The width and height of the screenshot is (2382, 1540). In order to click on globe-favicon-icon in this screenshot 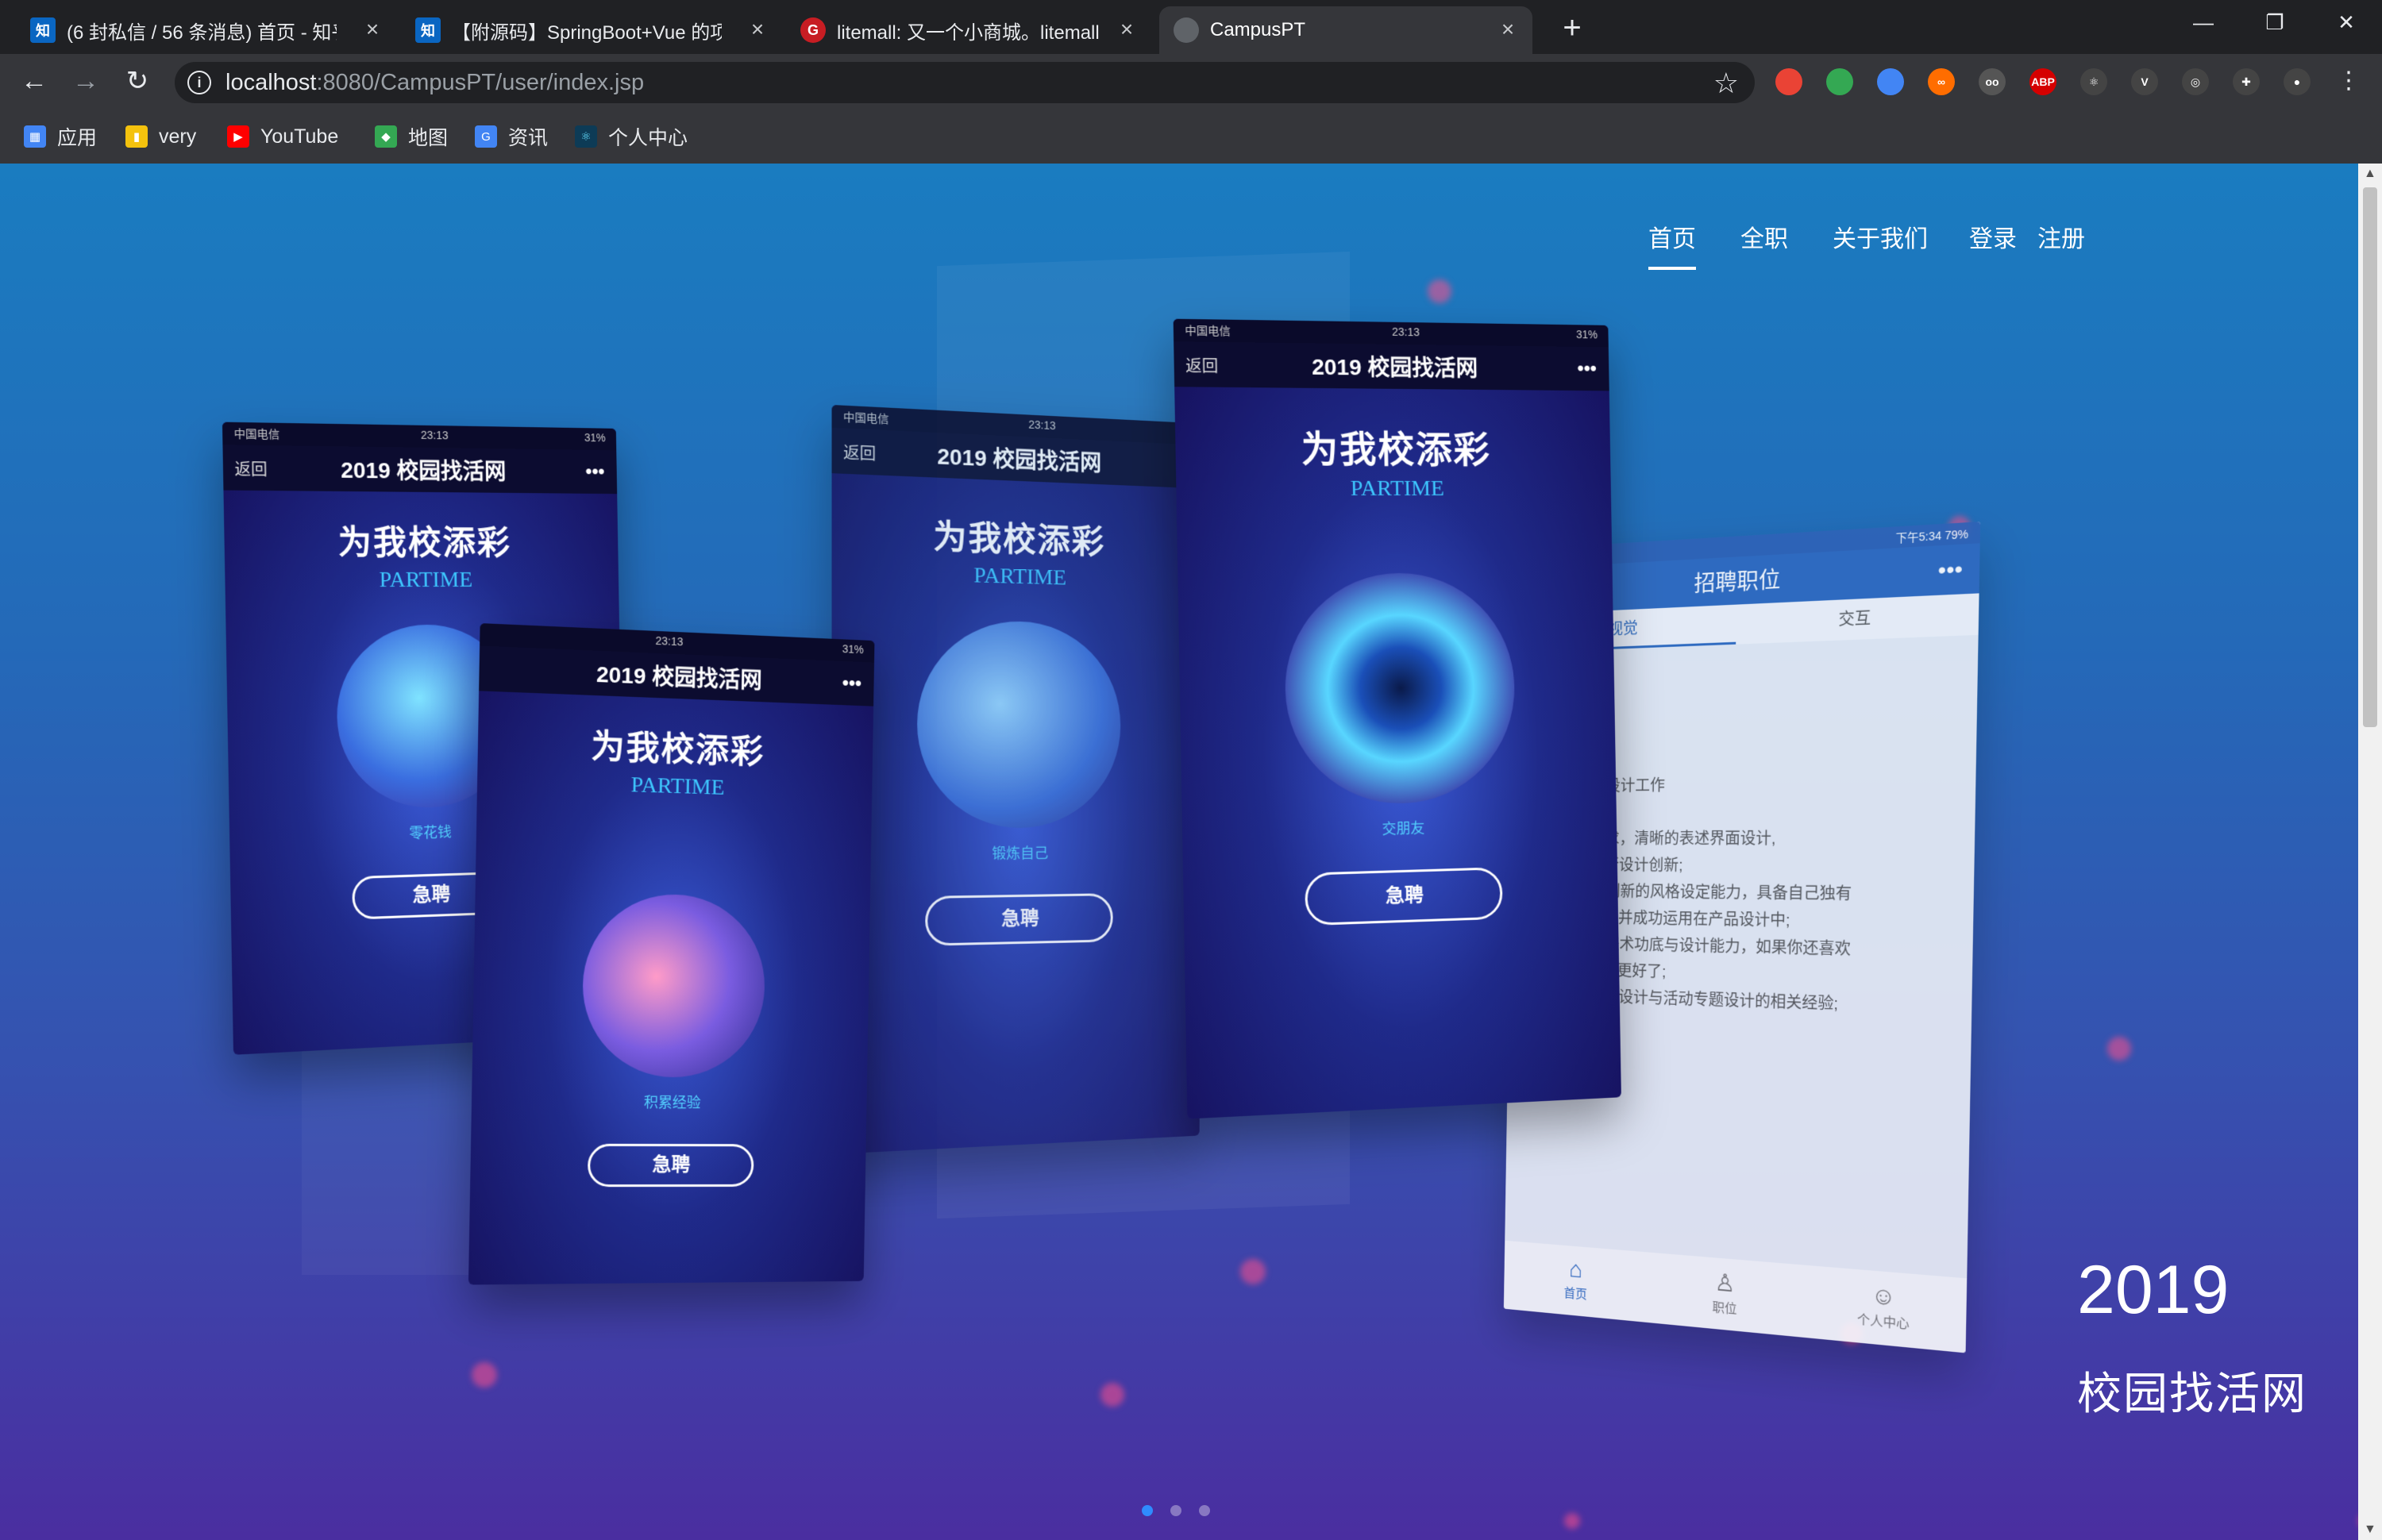, I will do `click(1186, 30)`.